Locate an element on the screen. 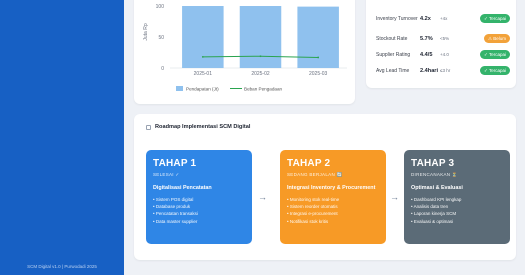  kpi-target: +4x is located at coordinates (444, 18).